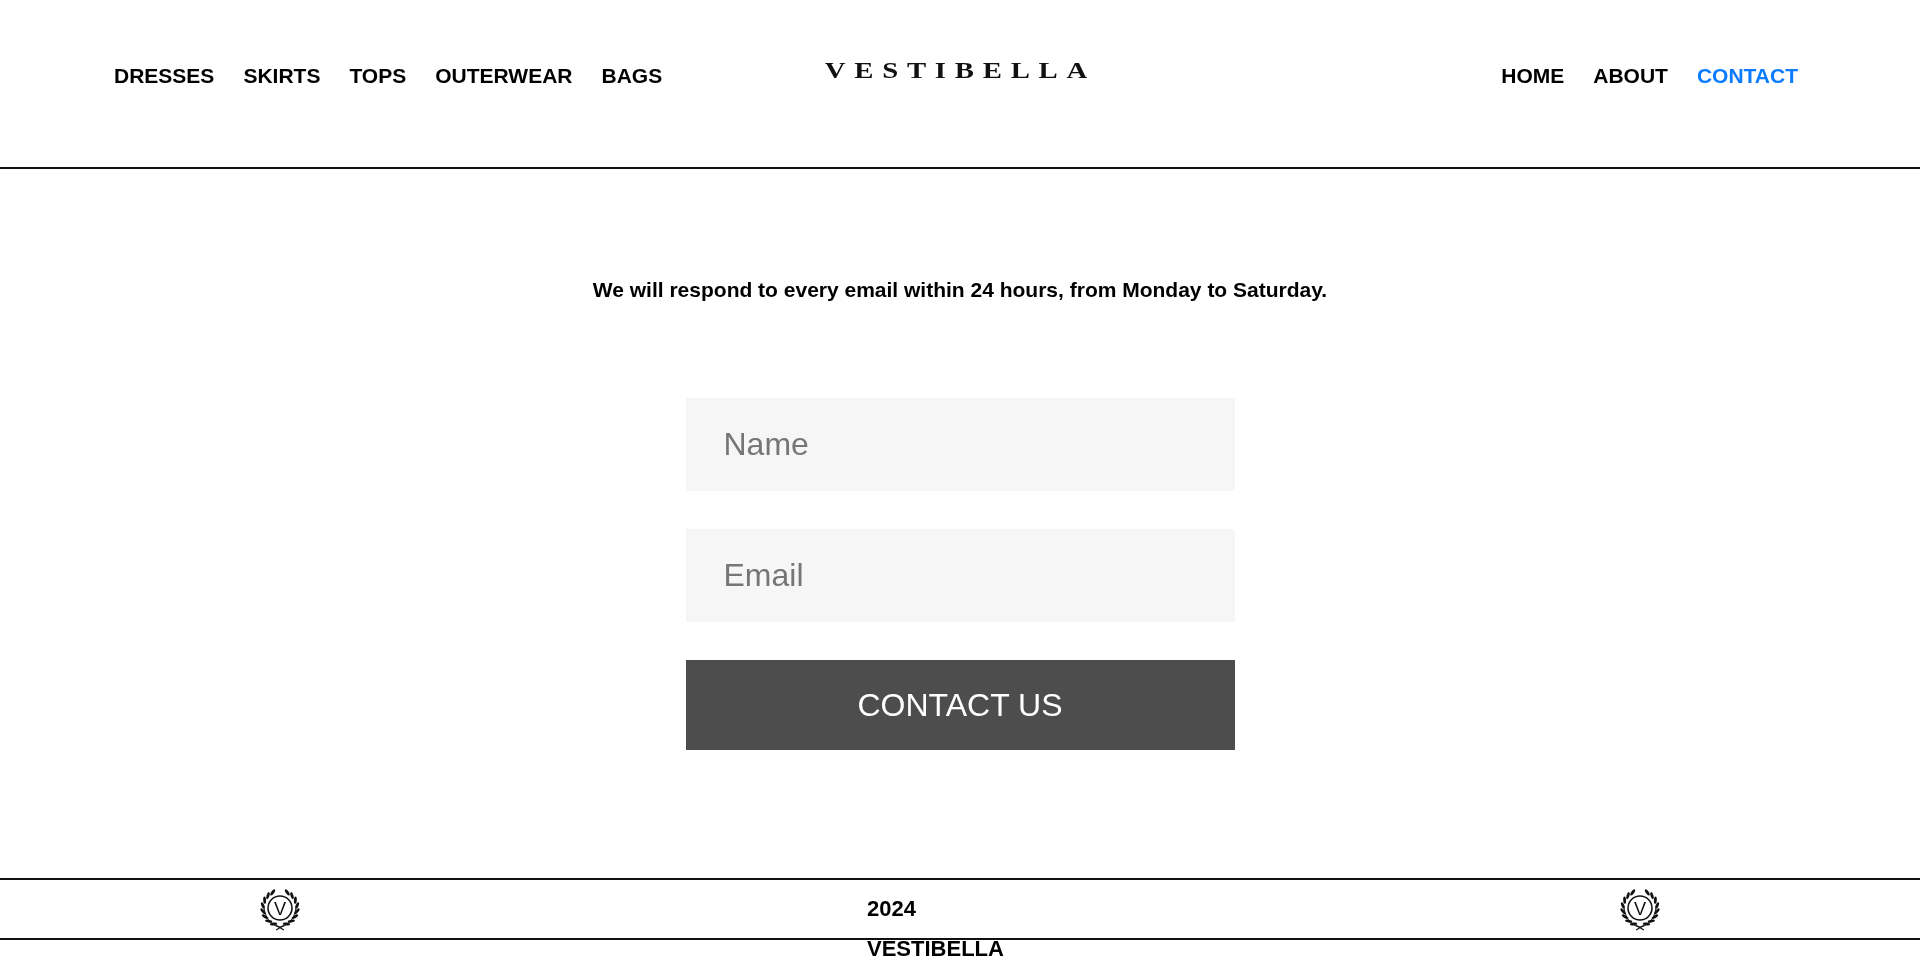 Image resolution: width=1920 pixels, height=960 pixels. I want to click on input-field: Email, so click(960, 575).